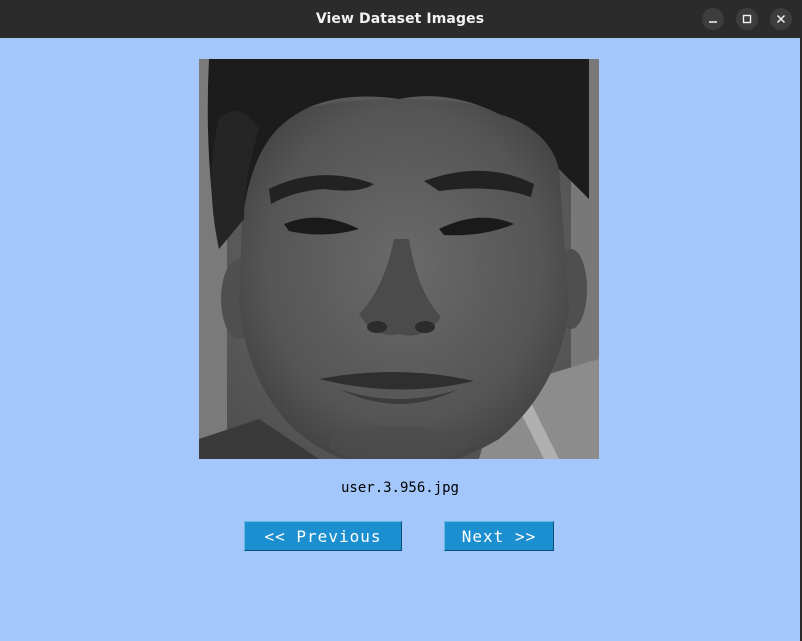  I want to click on close-button, so click(781, 19).